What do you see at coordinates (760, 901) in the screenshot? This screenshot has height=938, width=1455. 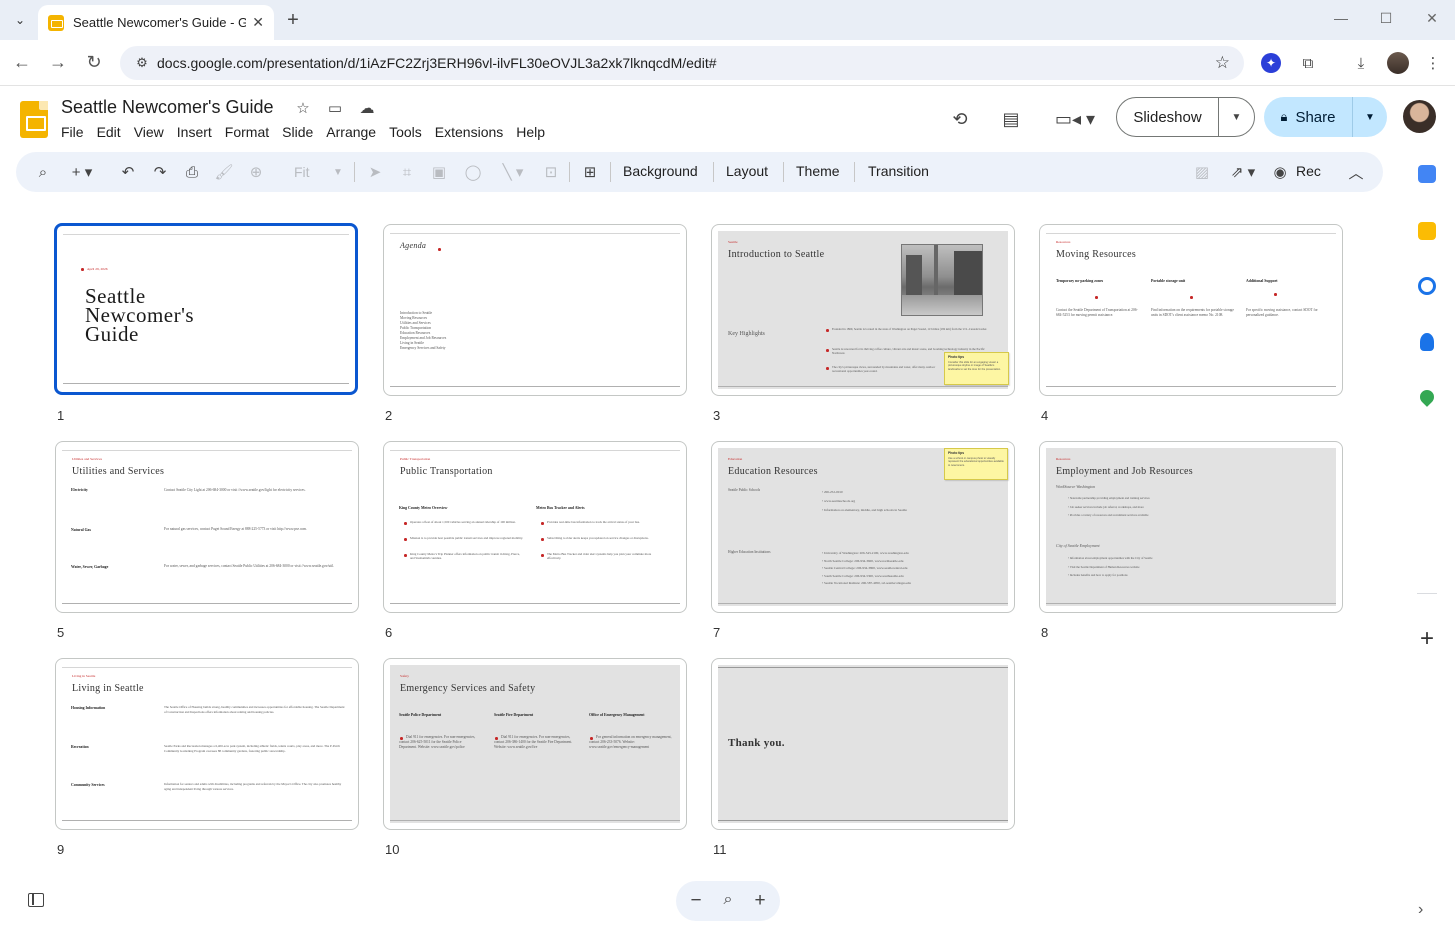 I see `zoom-in-icon: +` at bounding box center [760, 901].